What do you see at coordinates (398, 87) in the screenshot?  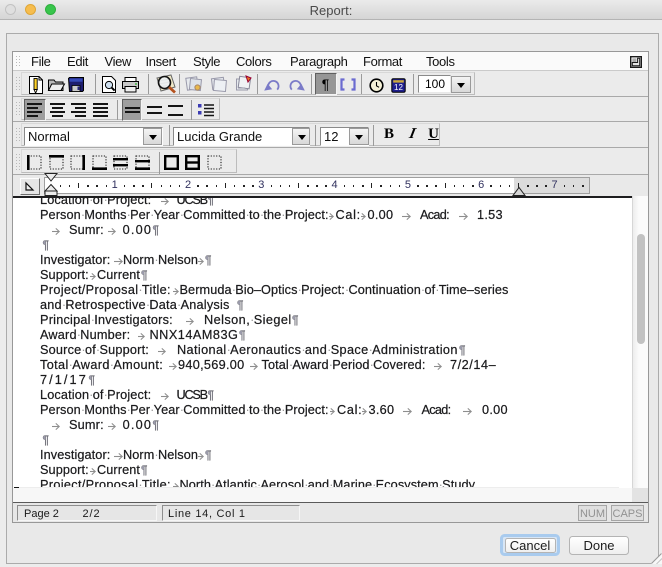 I see `svg-text: 12` at bounding box center [398, 87].